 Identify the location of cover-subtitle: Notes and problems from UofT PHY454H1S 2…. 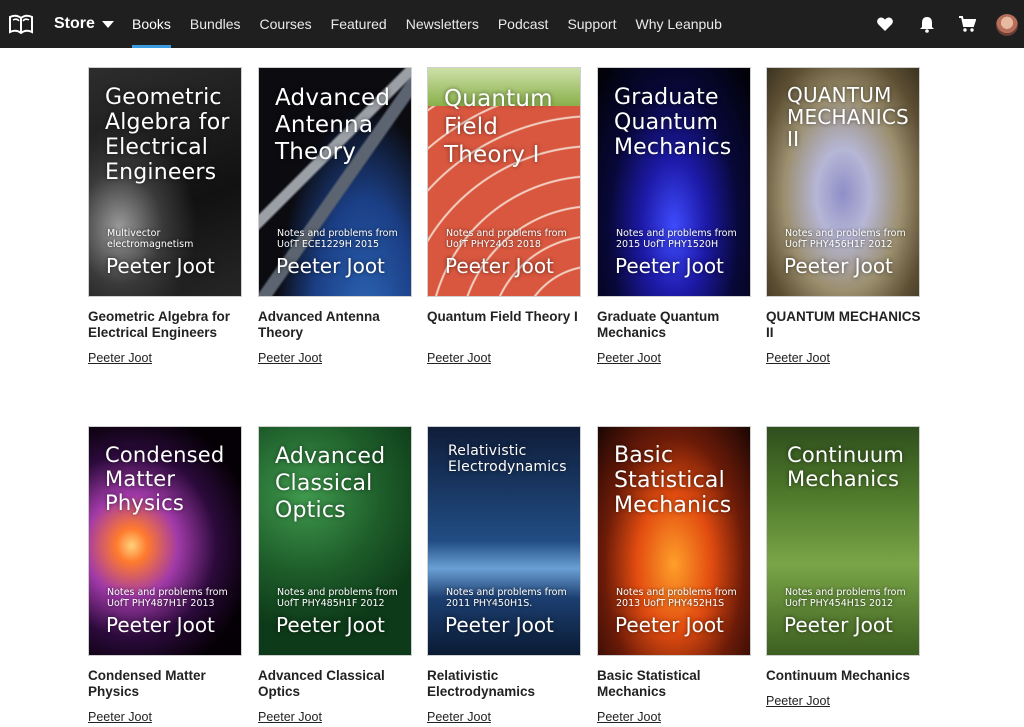
(845, 598).